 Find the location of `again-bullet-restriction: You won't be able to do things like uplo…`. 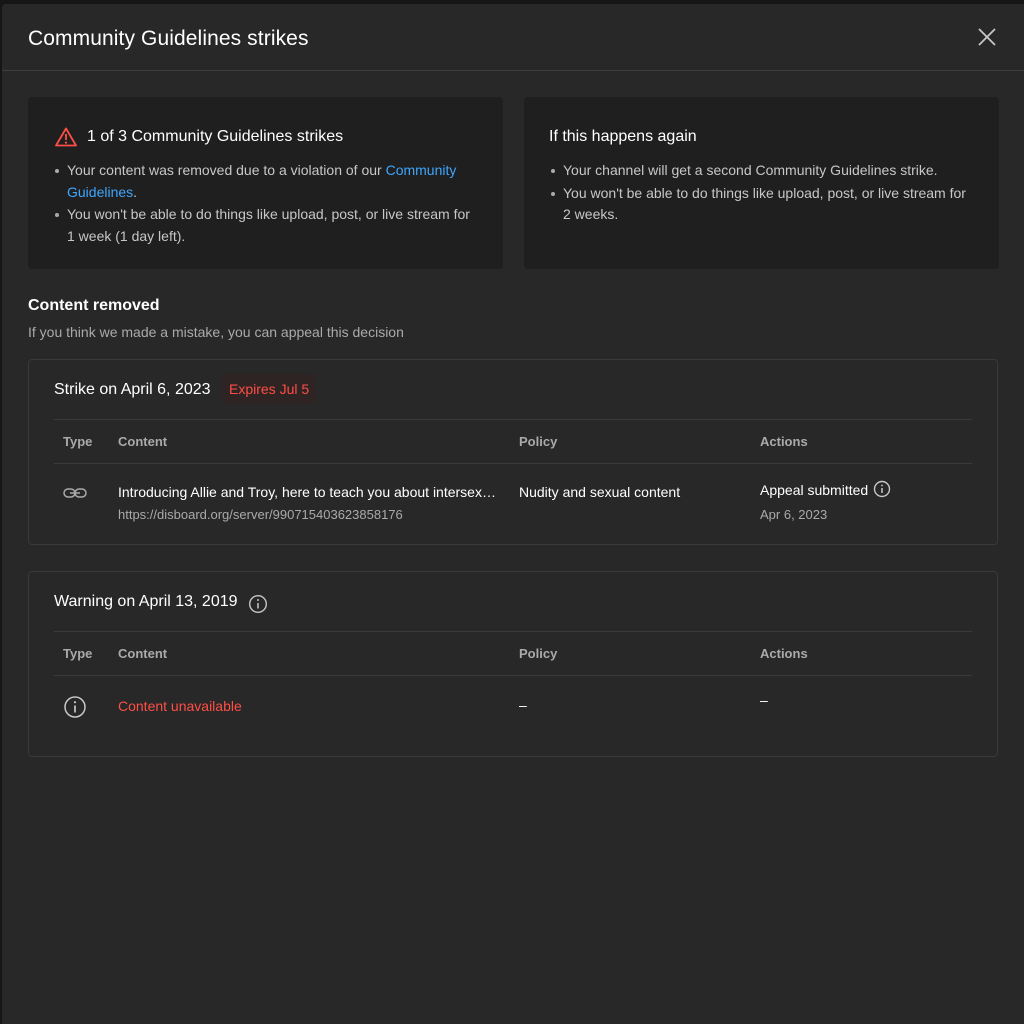

again-bullet-restriction: You won't be able to do things like uplo… is located at coordinates (762, 204).